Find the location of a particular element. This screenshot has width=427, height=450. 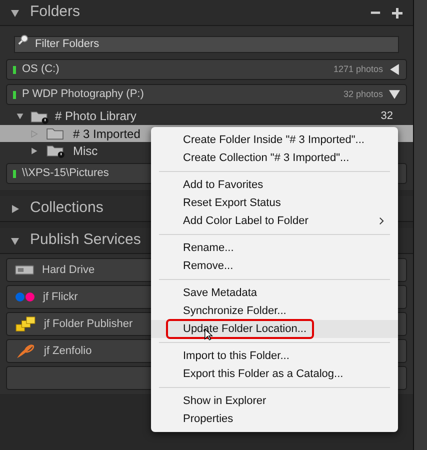

volume-name: \\XPS-15\Pictures is located at coordinates (66, 174).